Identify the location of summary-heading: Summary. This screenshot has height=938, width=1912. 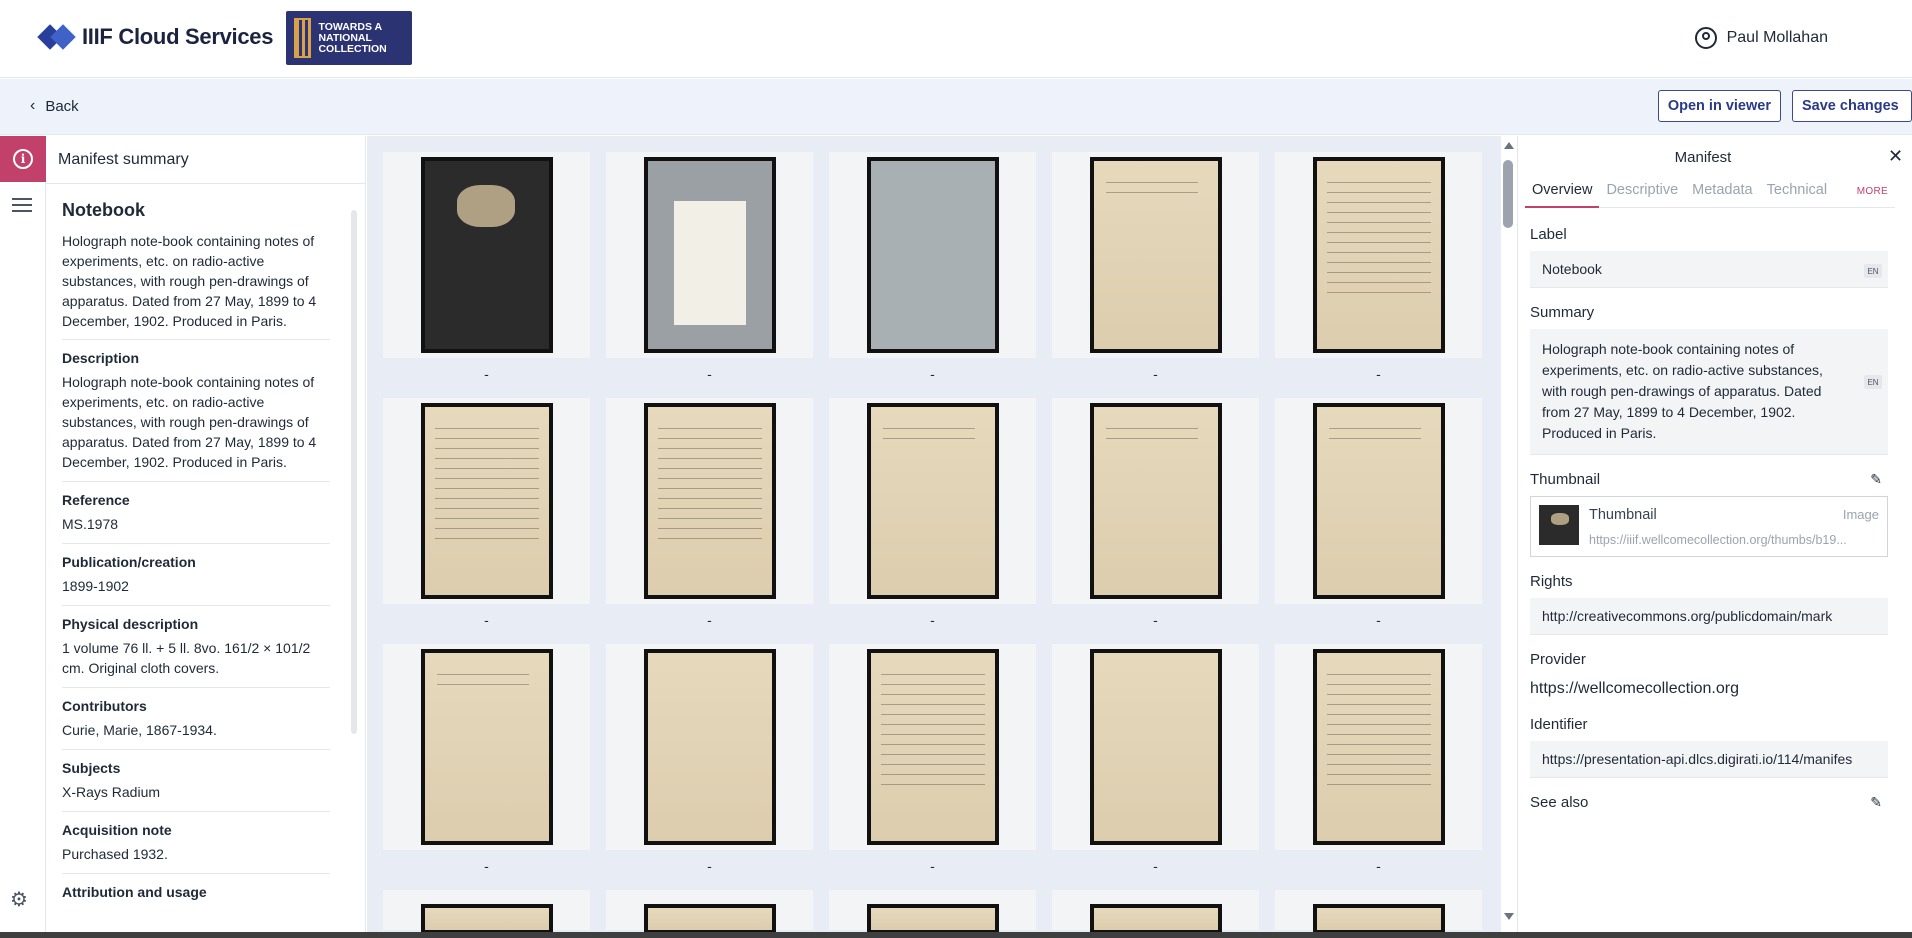
(1562, 312).